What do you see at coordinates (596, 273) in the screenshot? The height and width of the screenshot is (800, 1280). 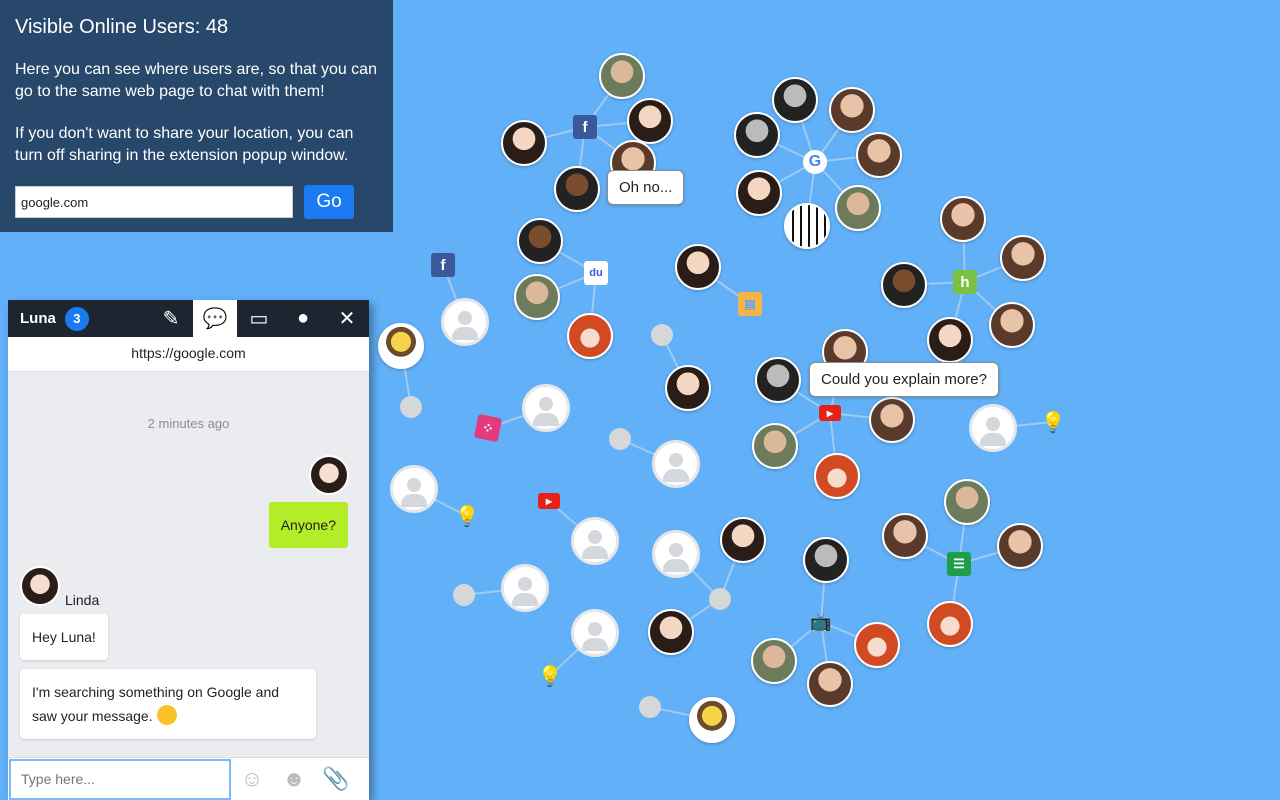 I see `baidu-icon: du` at bounding box center [596, 273].